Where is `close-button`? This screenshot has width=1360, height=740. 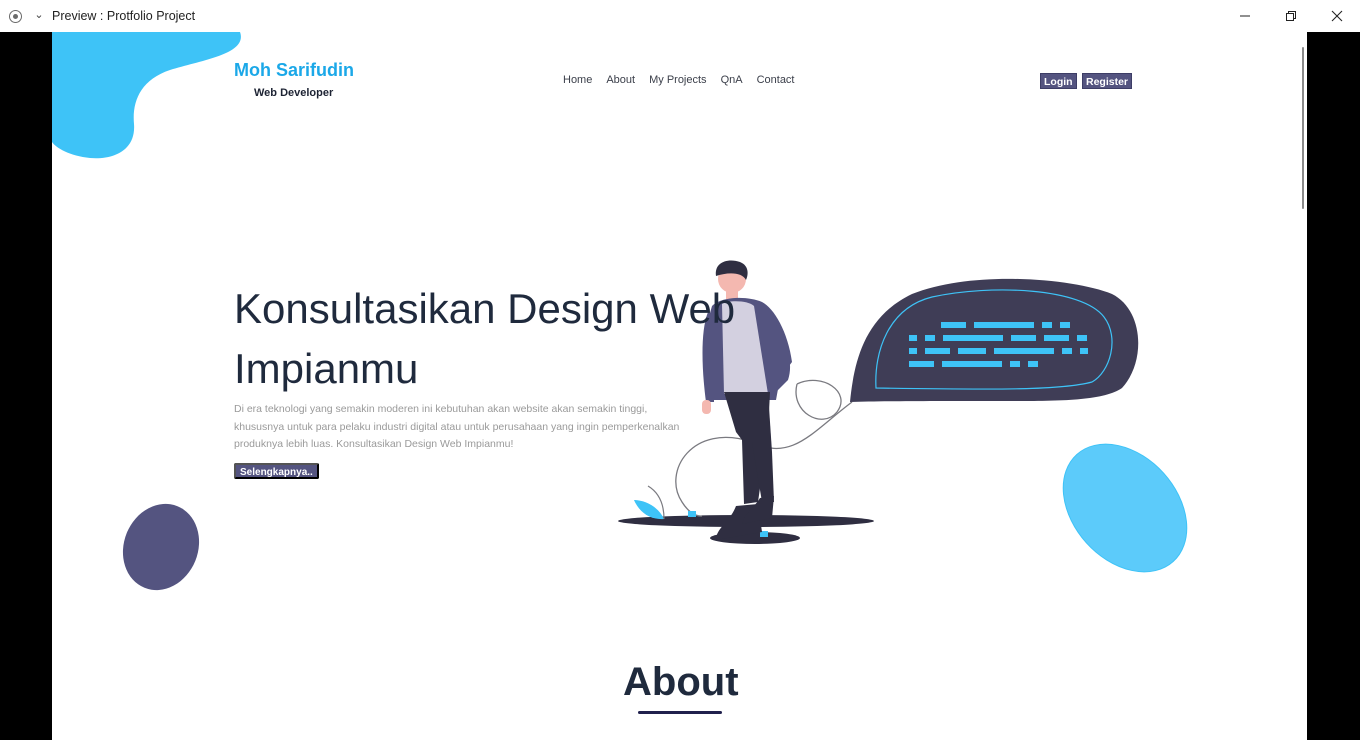
close-button is located at coordinates (1337, 16).